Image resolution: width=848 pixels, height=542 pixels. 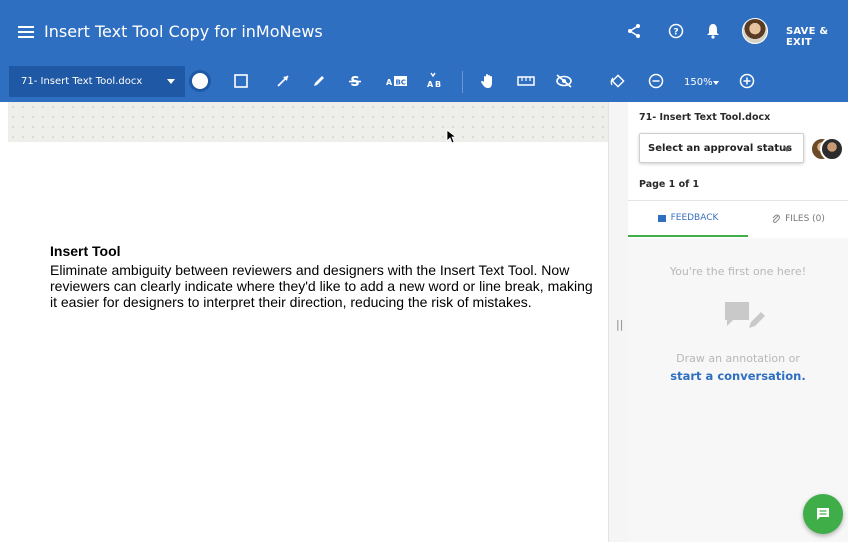 I want to click on zoom-level: 150%, so click(x=698, y=82).